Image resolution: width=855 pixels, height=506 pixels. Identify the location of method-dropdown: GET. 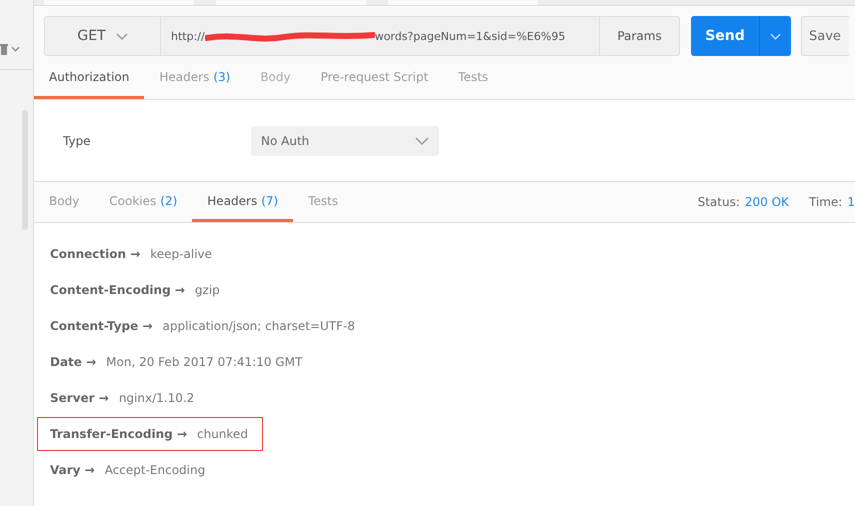
(102, 36).